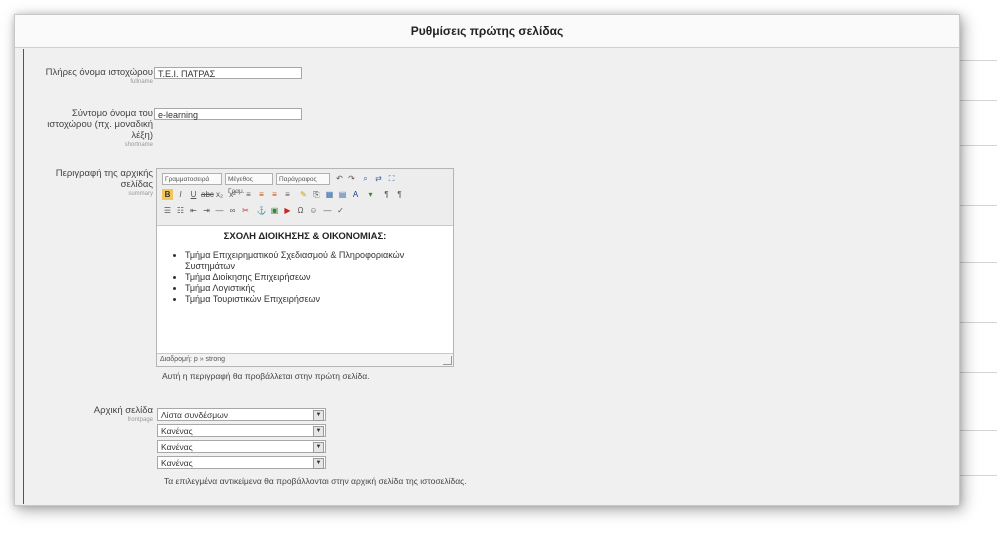 Image resolution: width=997 pixels, height=552 pixels. Describe the element at coordinates (351, 178) in the screenshot. I see `redo-icon: ↷` at that location.